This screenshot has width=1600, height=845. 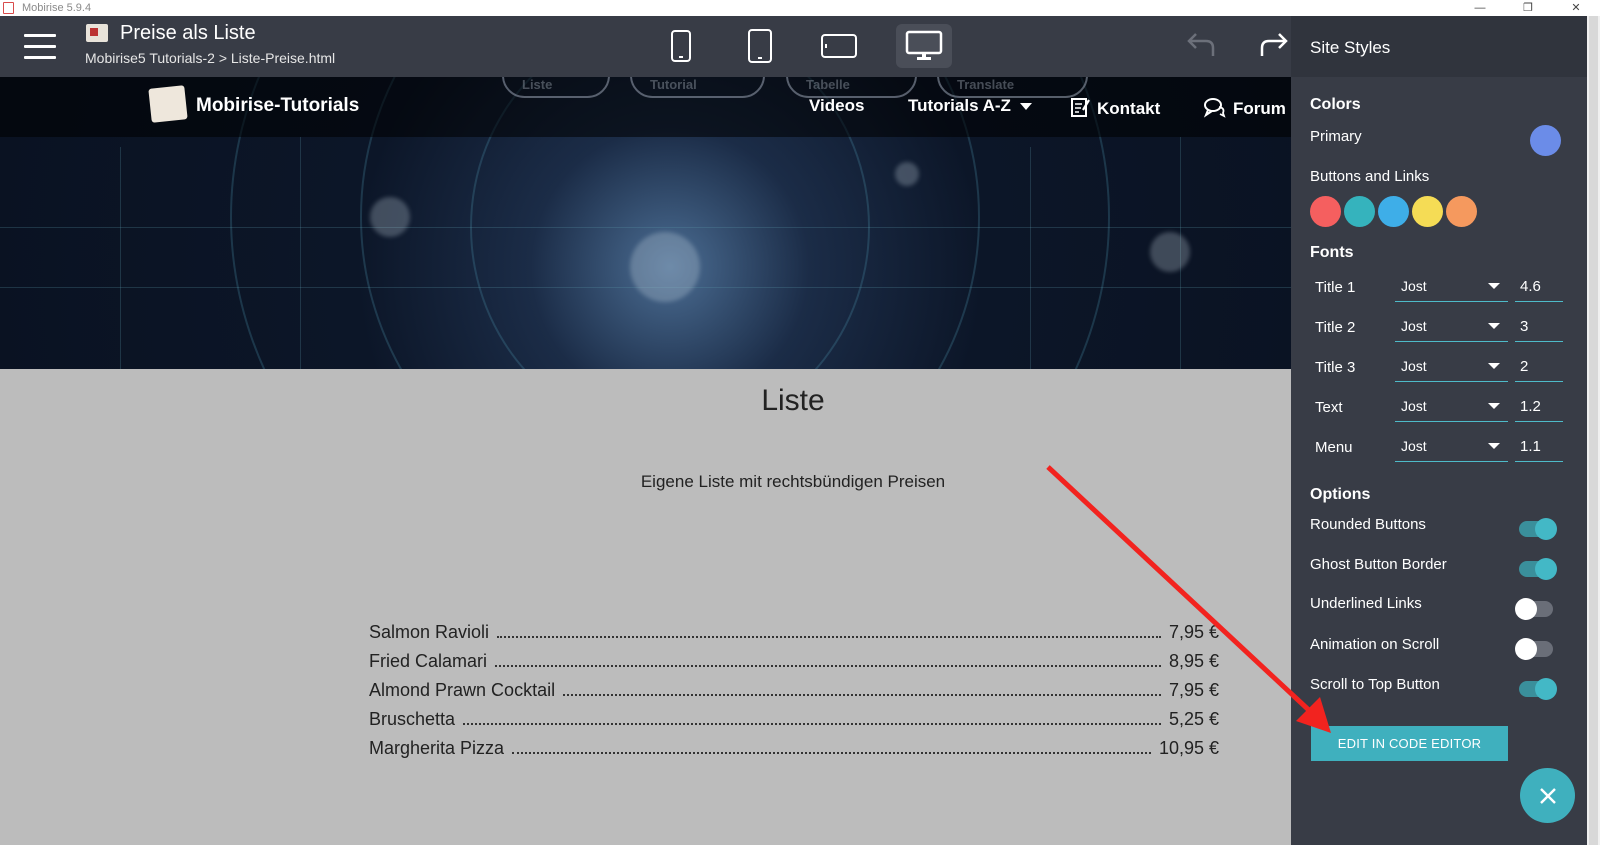 I want to click on close-icon, so click(x=1547, y=795).